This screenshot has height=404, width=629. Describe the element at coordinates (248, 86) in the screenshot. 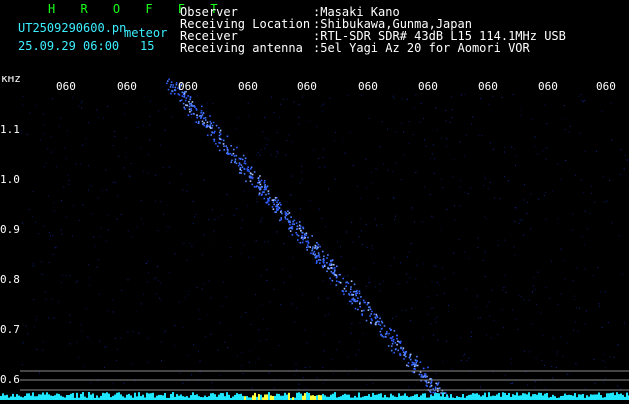

I see `x-tick-label: 060` at that location.